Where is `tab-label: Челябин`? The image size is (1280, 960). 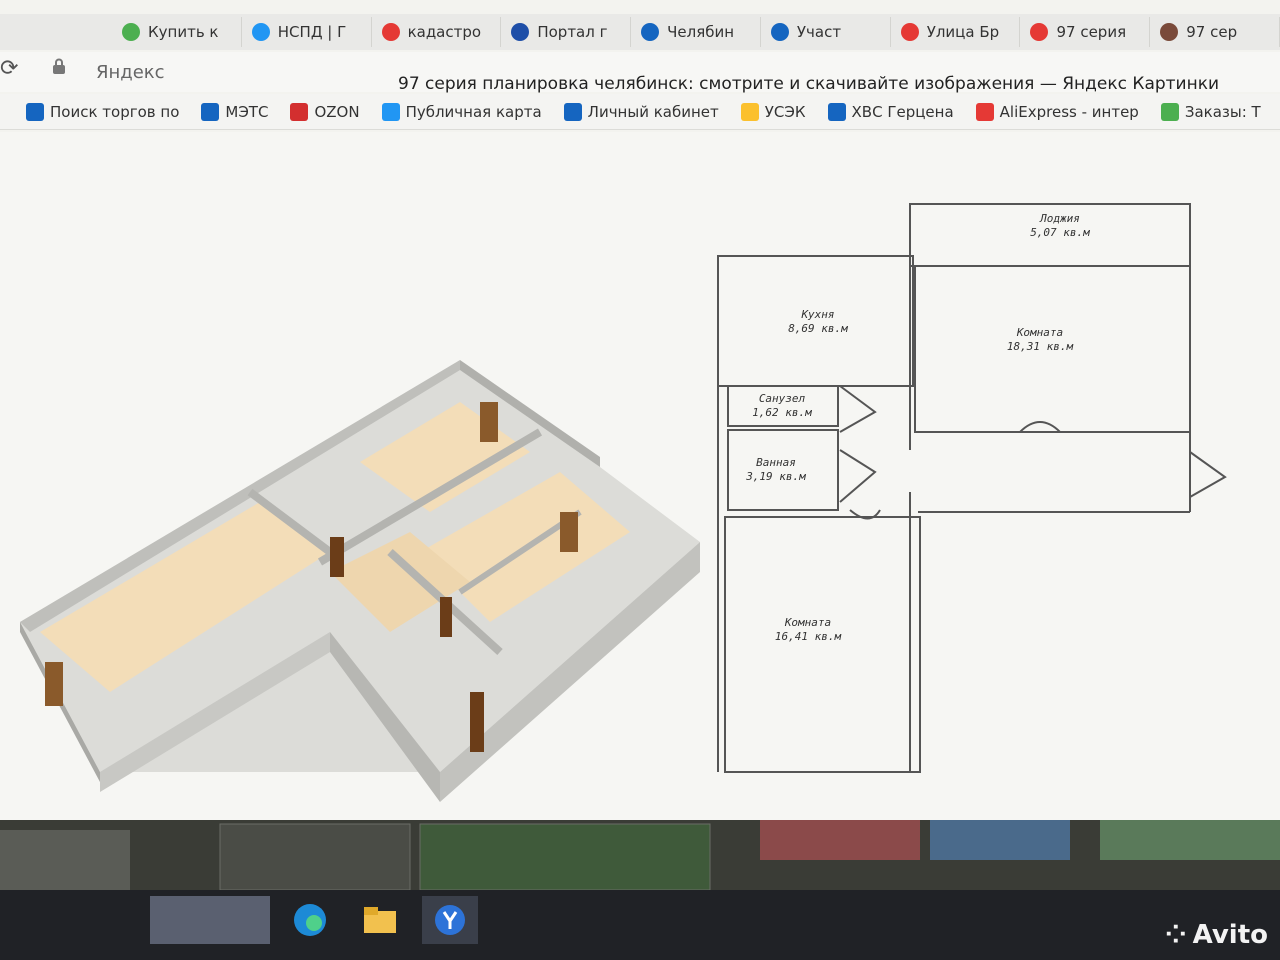 tab-label: Челябин is located at coordinates (701, 32).